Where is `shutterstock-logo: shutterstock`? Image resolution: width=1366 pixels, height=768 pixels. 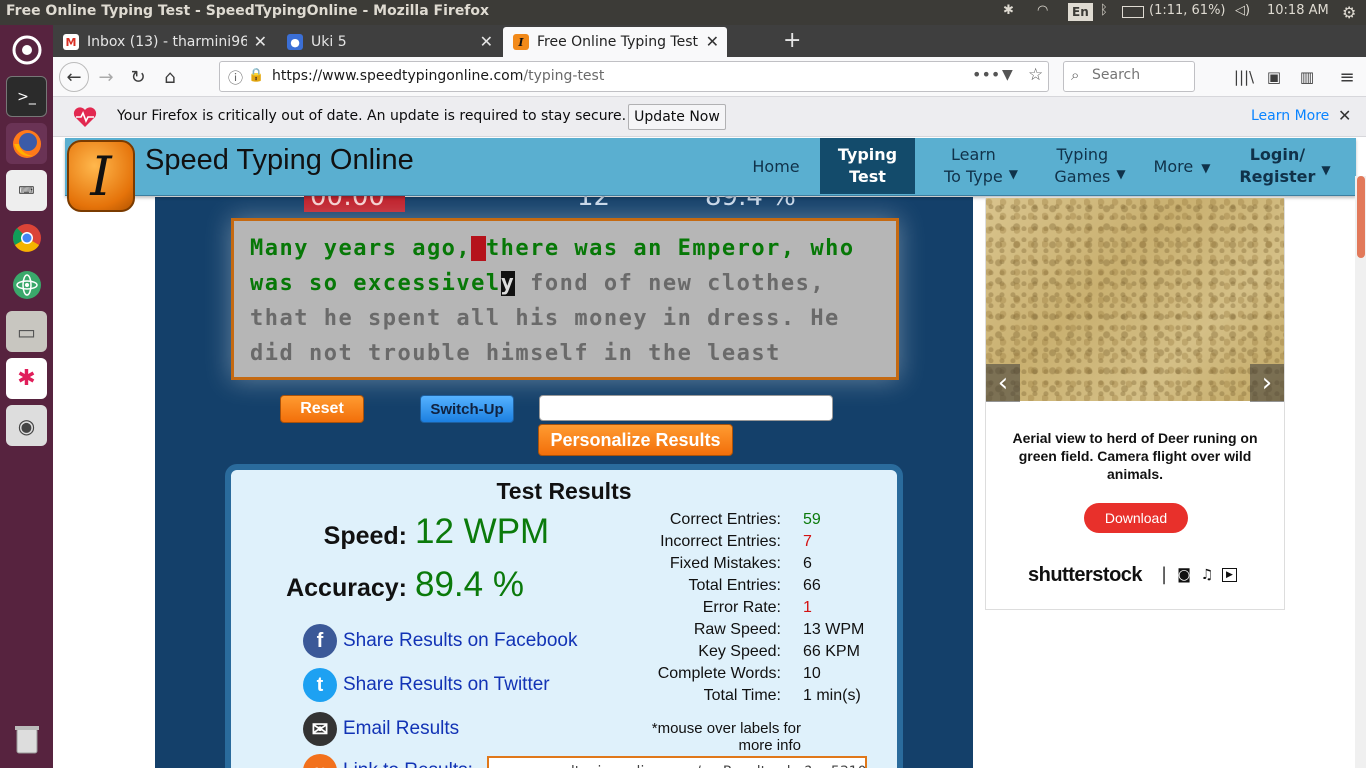
shutterstock-logo: shutterstock is located at coordinates (1085, 575).